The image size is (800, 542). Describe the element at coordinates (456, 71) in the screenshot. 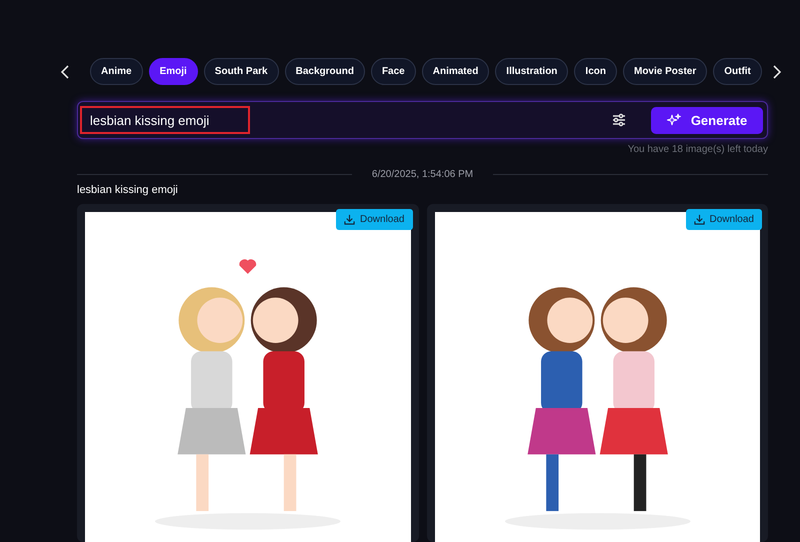

I see `category-tab: Animated` at that location.